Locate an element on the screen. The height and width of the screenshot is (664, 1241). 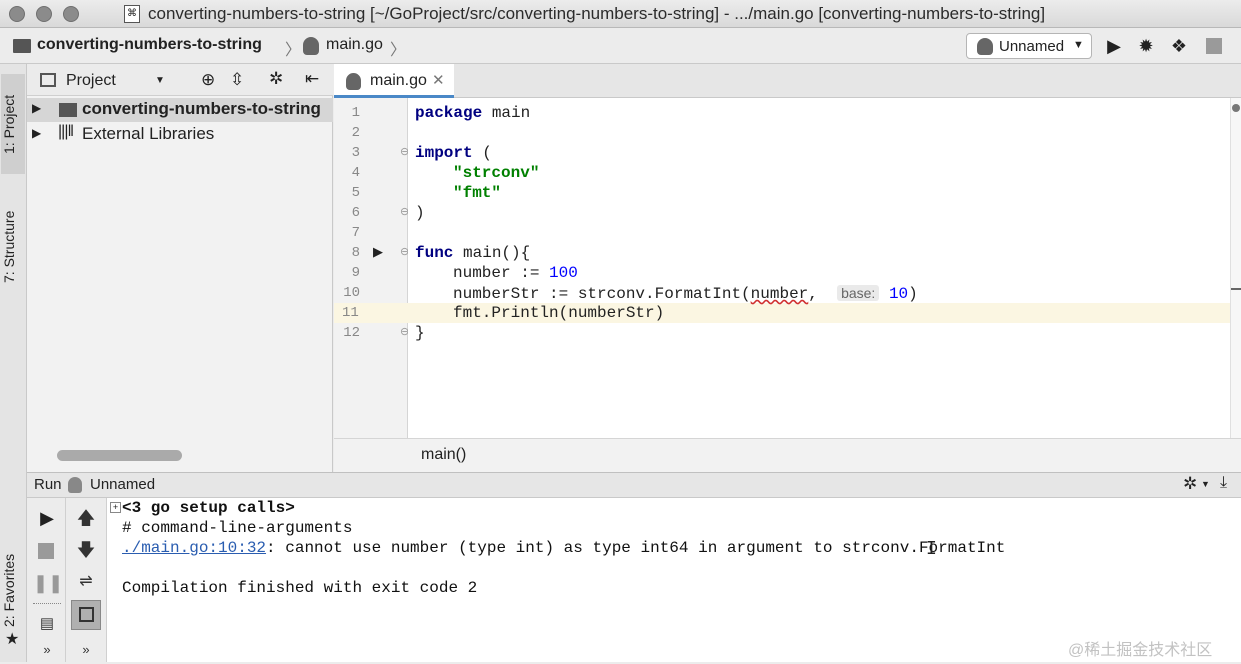
watermark: @稀土掘金技术社区 is located at coordinates (1140, 650).